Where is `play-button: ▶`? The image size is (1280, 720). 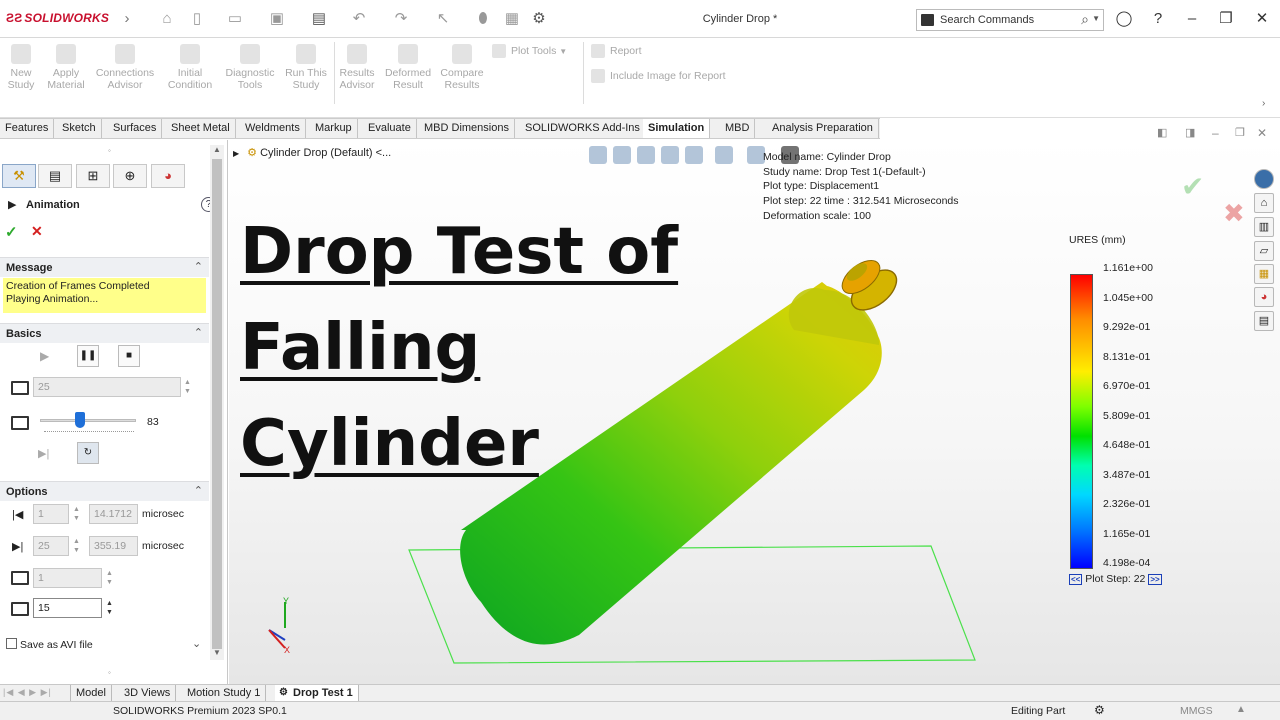
play-button: ▶ is located at coordinates (44, 356).